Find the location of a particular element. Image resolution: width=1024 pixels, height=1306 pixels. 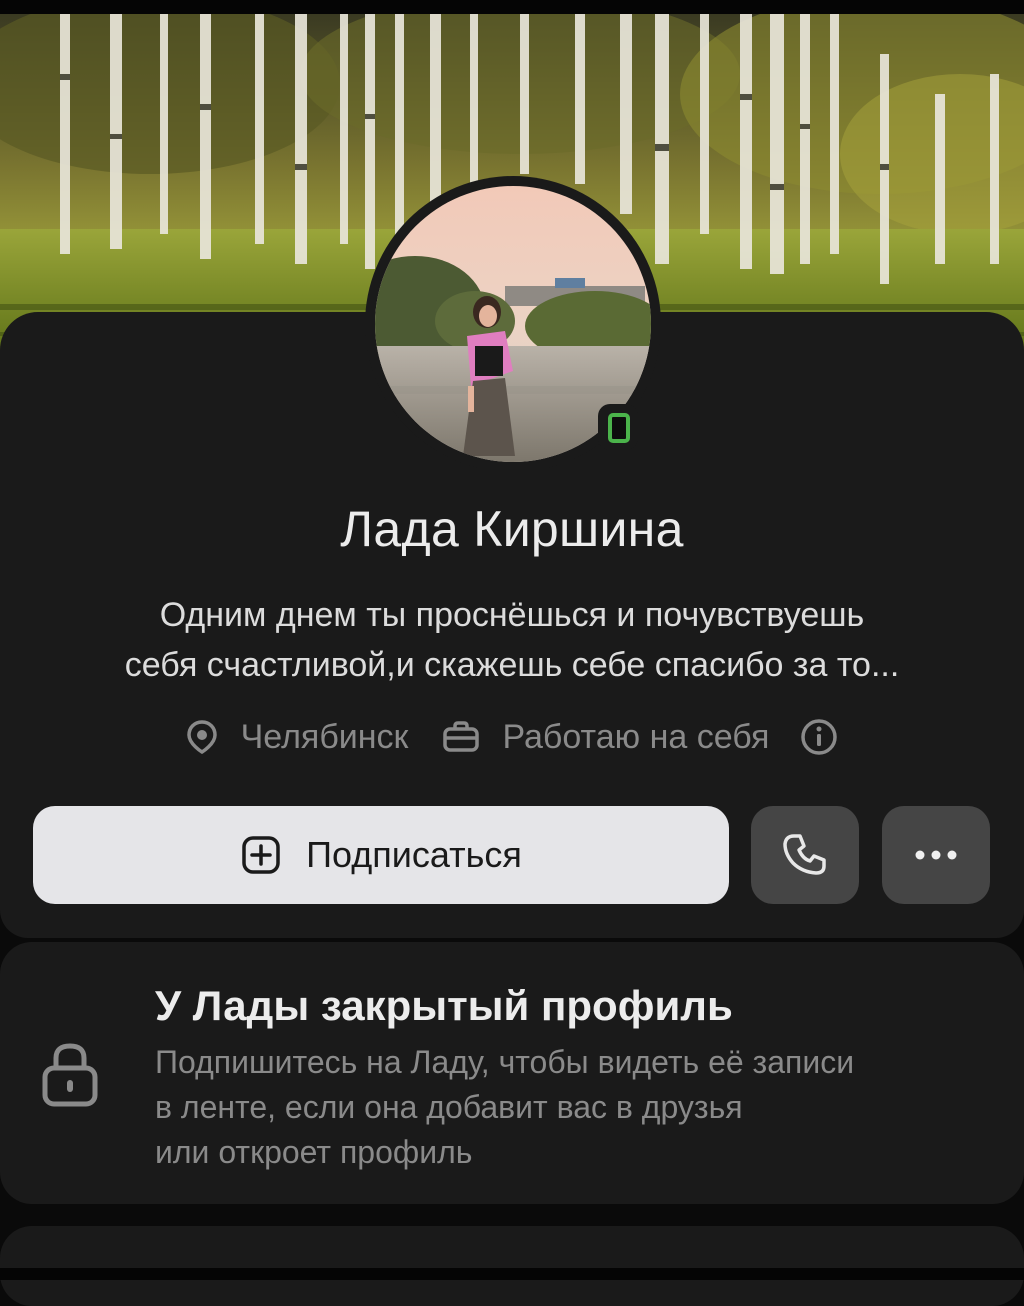

phone-icon is located at coordinates (804, 854).